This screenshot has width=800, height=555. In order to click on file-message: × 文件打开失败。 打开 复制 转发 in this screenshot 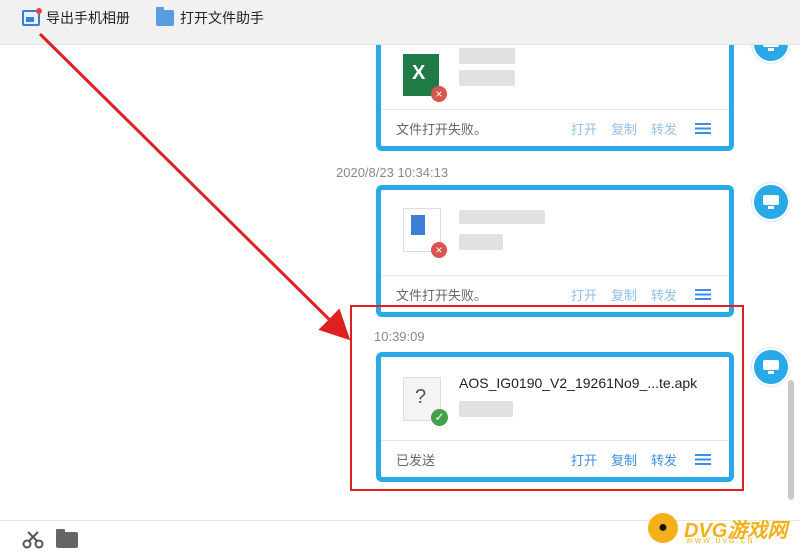, I will do `click(555, 251)`.